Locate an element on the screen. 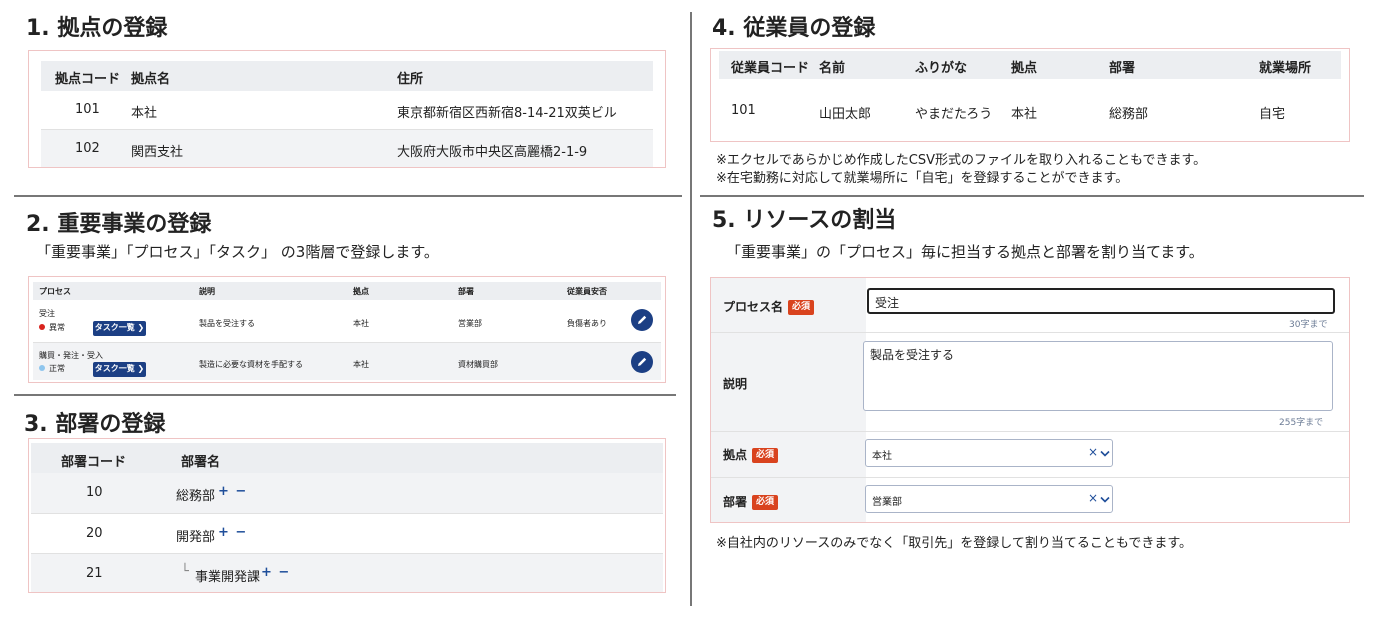 The width and height of the screenshot is (1400, 628). department-code: 20 is located at coordinates (94, 533).